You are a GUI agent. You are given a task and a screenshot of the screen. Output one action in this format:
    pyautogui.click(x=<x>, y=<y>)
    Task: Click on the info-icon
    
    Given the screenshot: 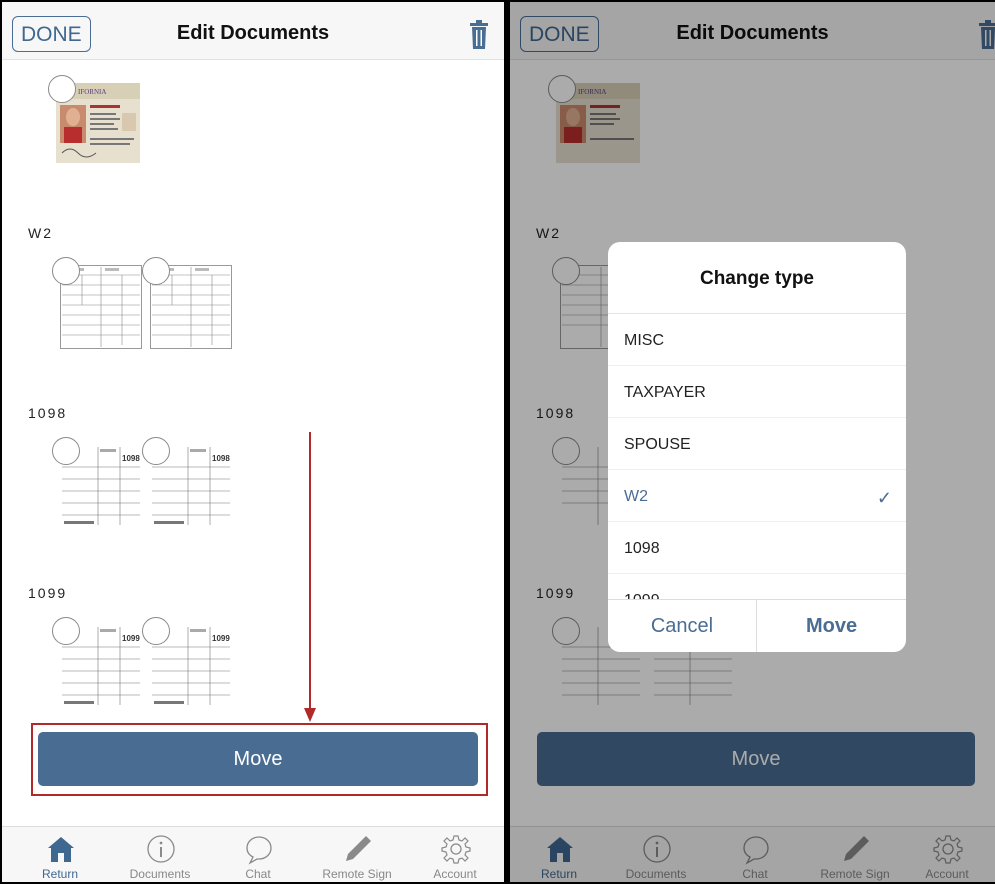 What is the action you would take?
    pyautogui.click(x=161, y=849)
    